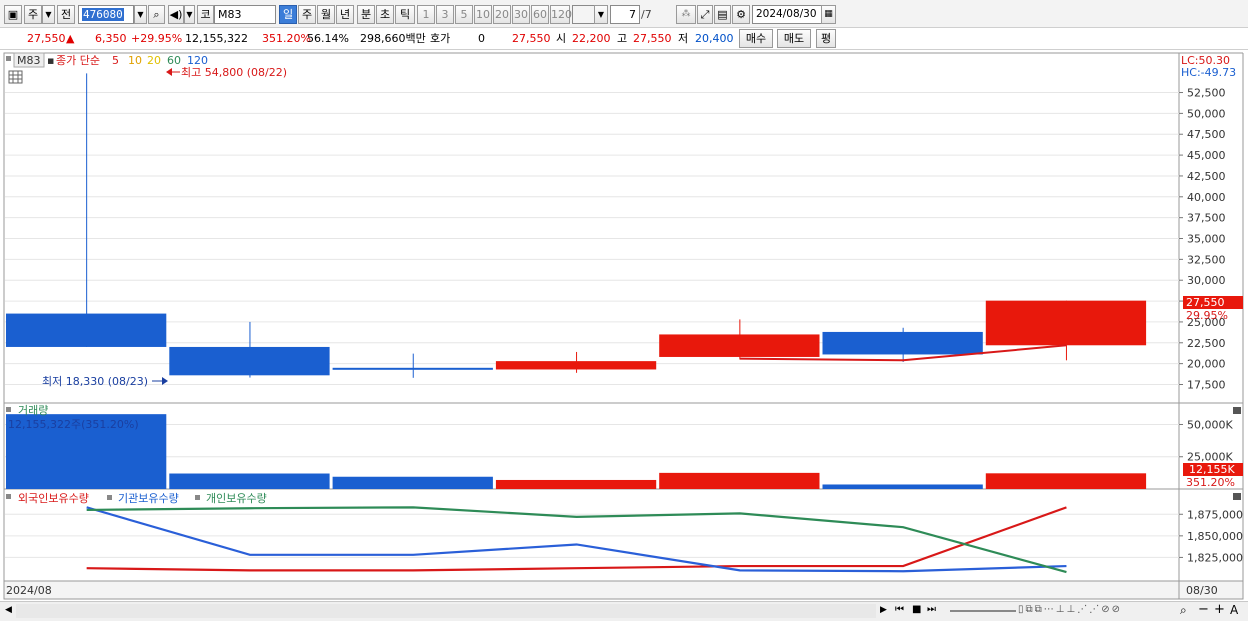  Describe the element at coordinates (623, 590) in the screenshot. I see `x-axis-strip` at that location.